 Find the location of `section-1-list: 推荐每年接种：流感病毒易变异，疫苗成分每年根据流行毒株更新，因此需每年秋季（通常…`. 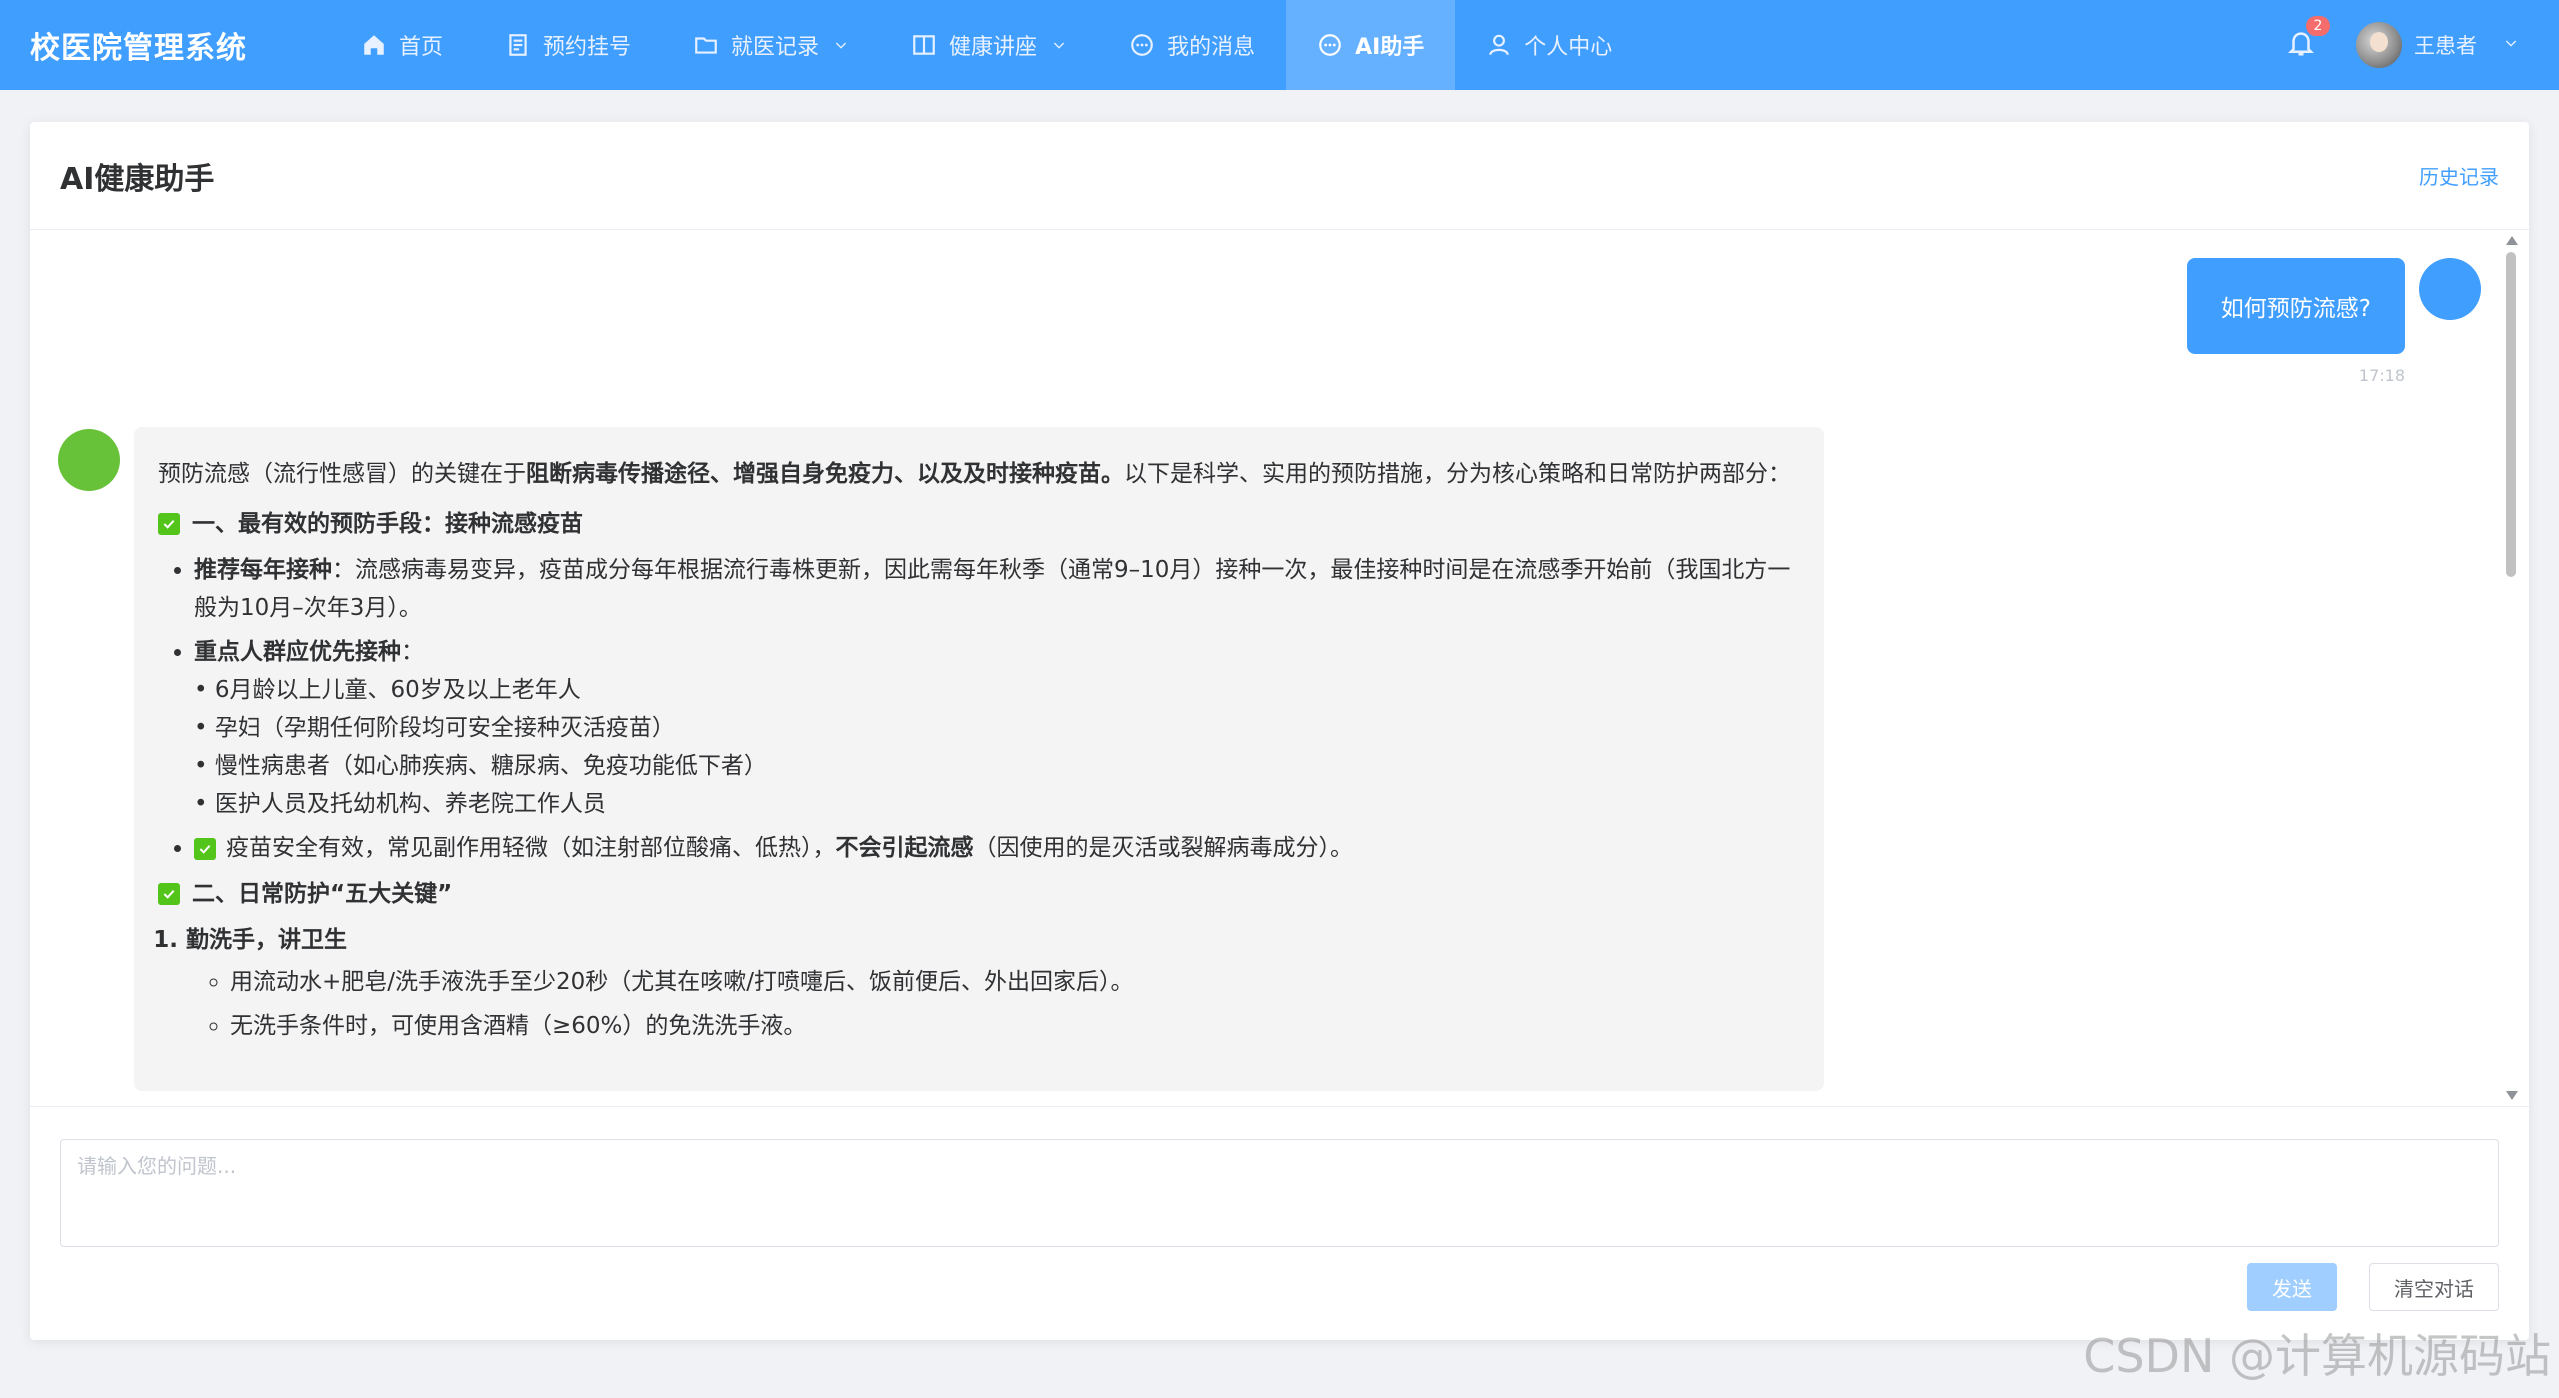

section-1-list: 推荐每年接种：流感病毒易变异，疫苗成分每年根据流行毒株更新，因此需每年秋季（通常… is located at coordinates (979, 709).